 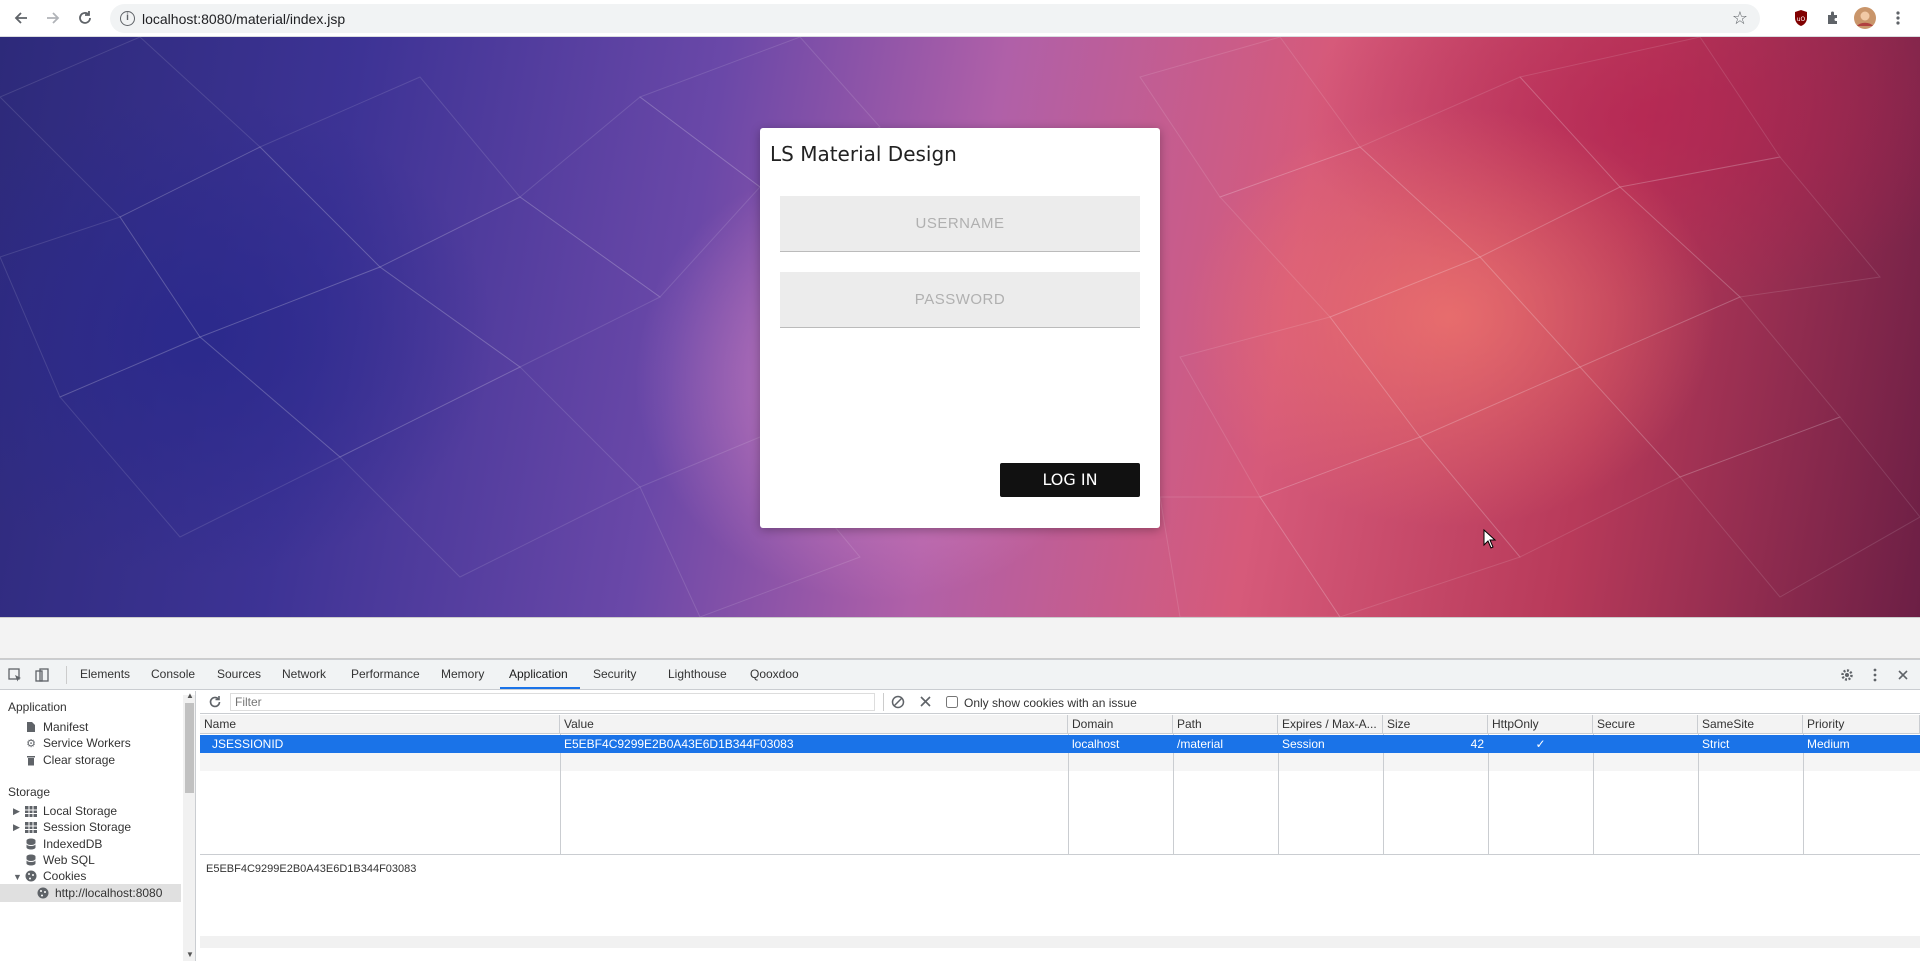 I want to click on sidebar-item-service-workers: ⚙ Service Workers, so click(x=78, y=743).